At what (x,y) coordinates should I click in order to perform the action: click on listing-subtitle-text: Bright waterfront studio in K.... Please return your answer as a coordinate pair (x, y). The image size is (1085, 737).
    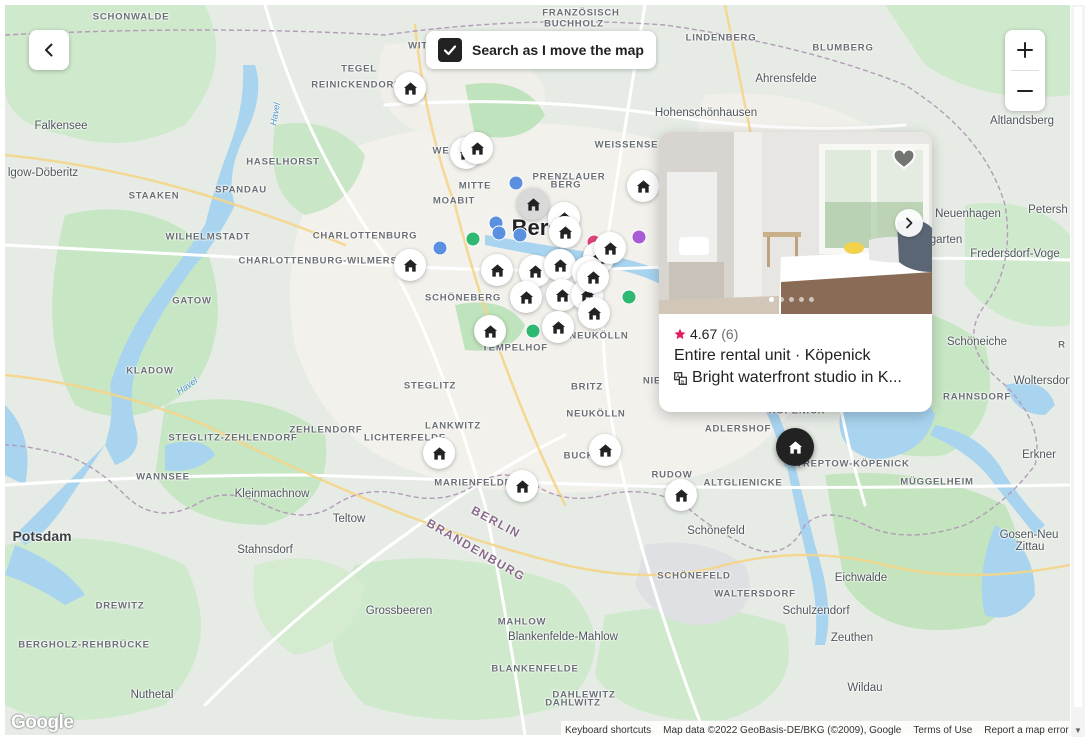
    Looking at the image, I should click on (797, 377).